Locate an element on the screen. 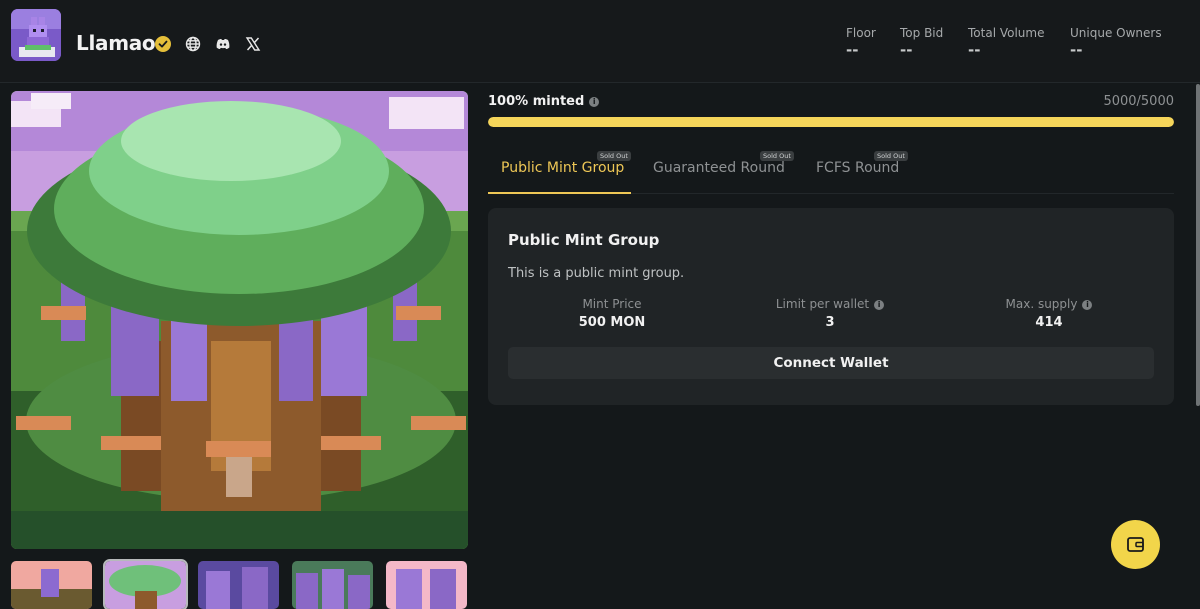  stat-value: 500 MON is located at coordinates (612, 322).